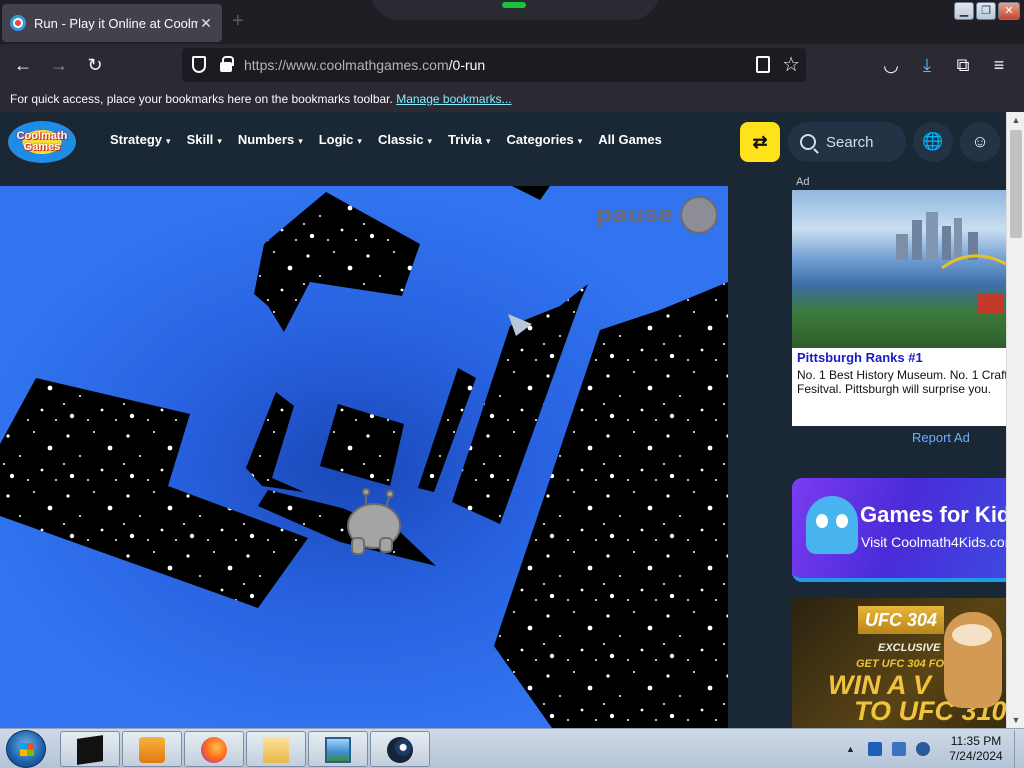 The image size is (1024, 768). What do you see at coordinates (933, 542) in the screenshot?
I see `promo-subtitle: Visit Coolmath4Kids.com` at bounding box center [933, 542].